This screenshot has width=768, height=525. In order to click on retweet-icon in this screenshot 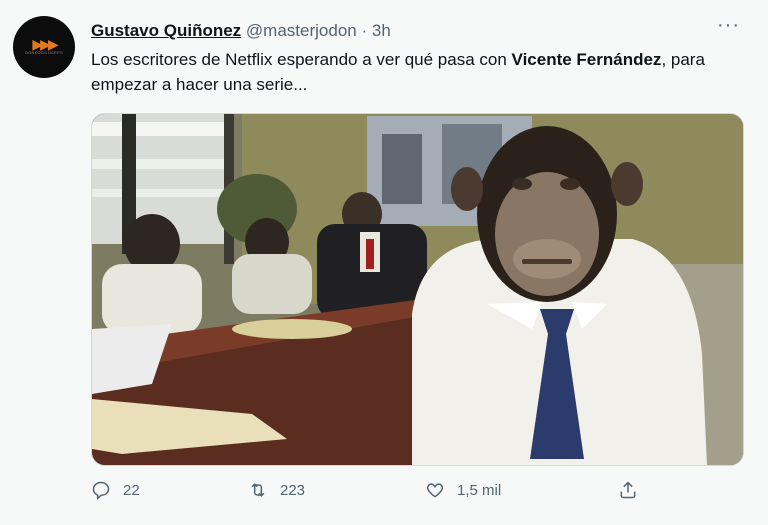, I will do `click(258, 490)`.